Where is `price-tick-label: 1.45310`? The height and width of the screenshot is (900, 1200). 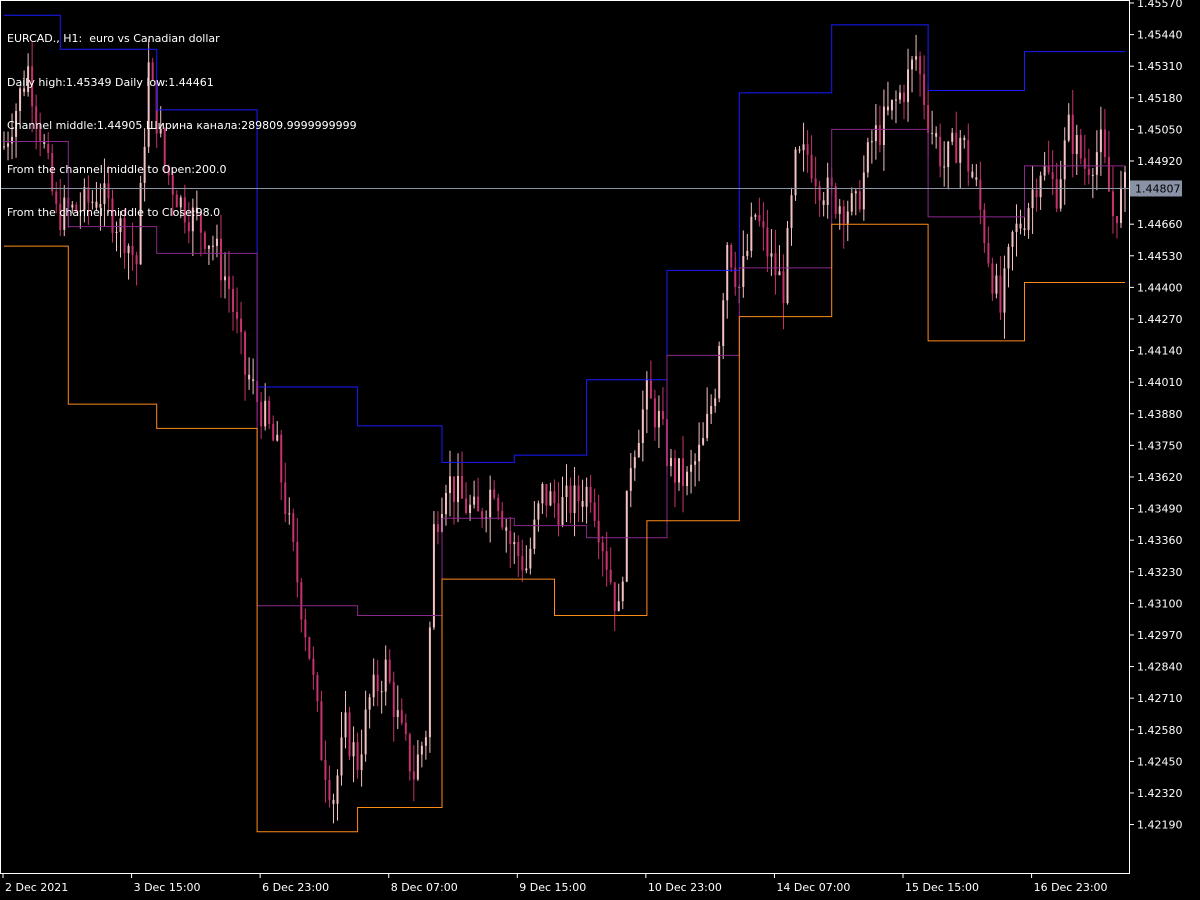 price-tick-label: 1.45310 is located at coordinates (1160, 66).